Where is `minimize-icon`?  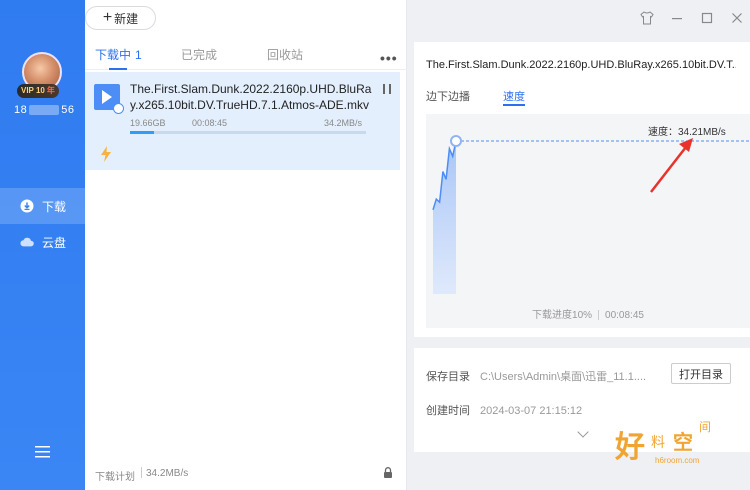 minimize-icon is located at coordinates (677, 18).